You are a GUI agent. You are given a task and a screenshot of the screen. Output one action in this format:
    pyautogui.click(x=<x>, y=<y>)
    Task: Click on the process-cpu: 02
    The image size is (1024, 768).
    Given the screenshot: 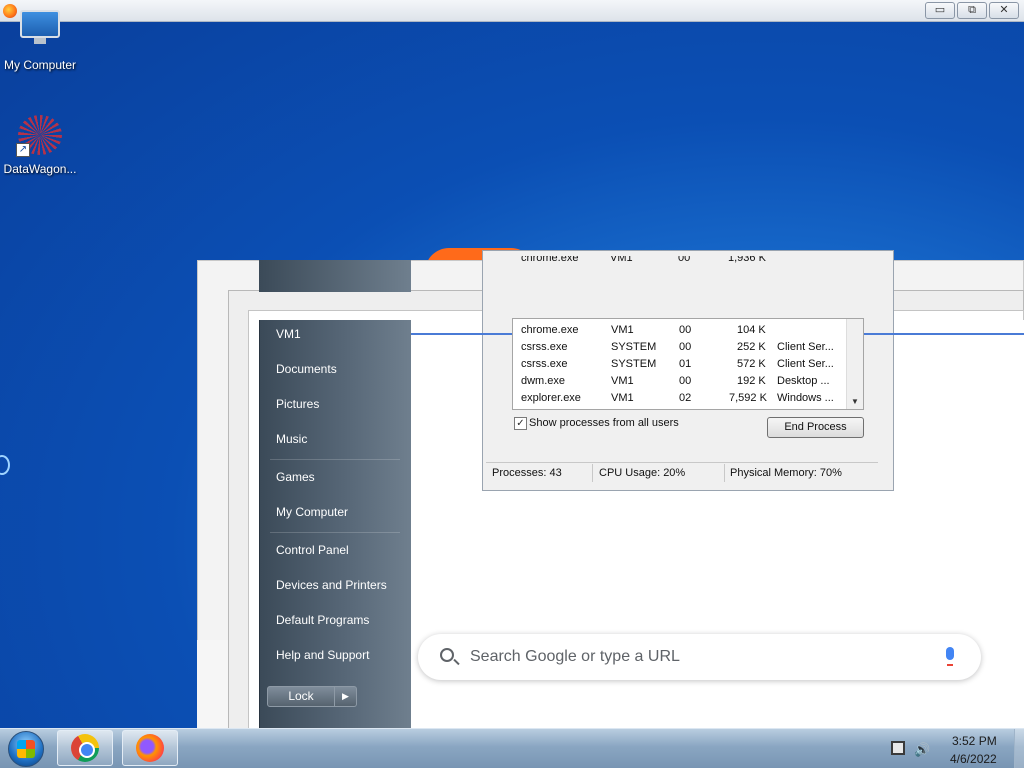 What is the action you would take?
    pyautogui.click(x=685, y=398)
    